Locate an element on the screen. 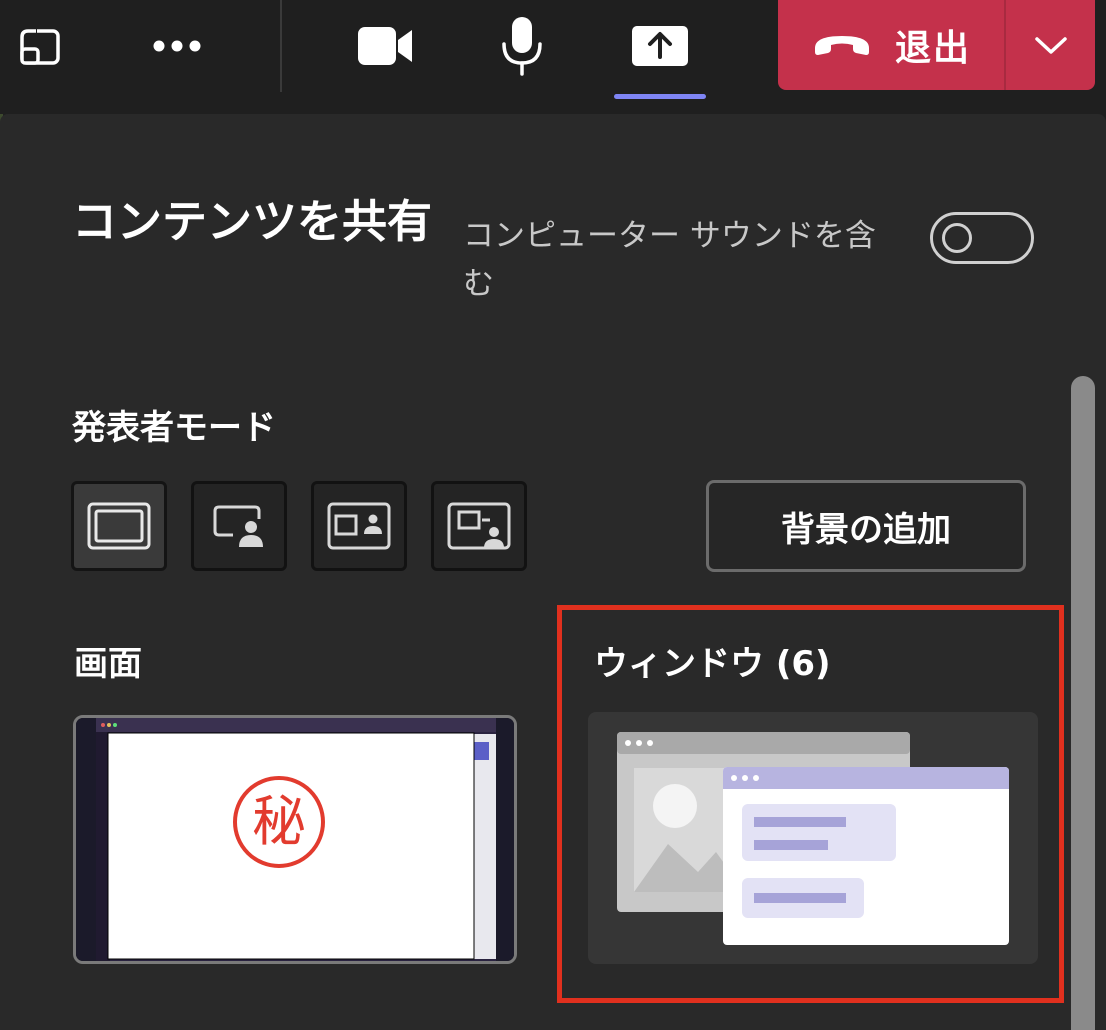  panel-scrollbar is located at coordinates (1083, 703).